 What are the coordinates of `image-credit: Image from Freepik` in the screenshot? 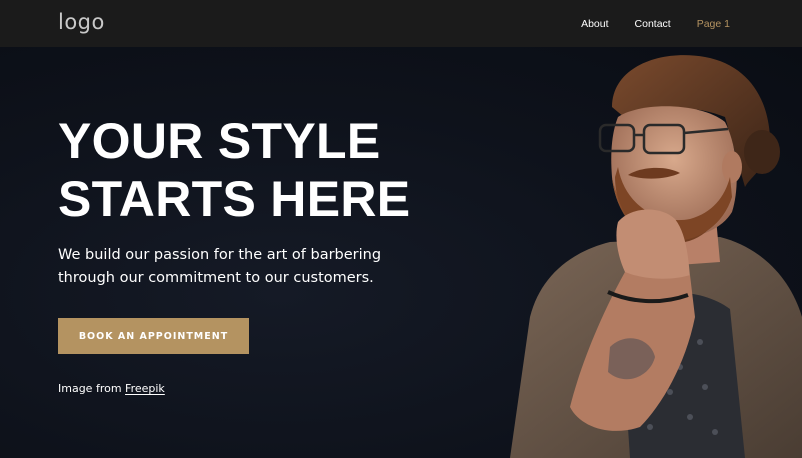 It's located at (111, 388).